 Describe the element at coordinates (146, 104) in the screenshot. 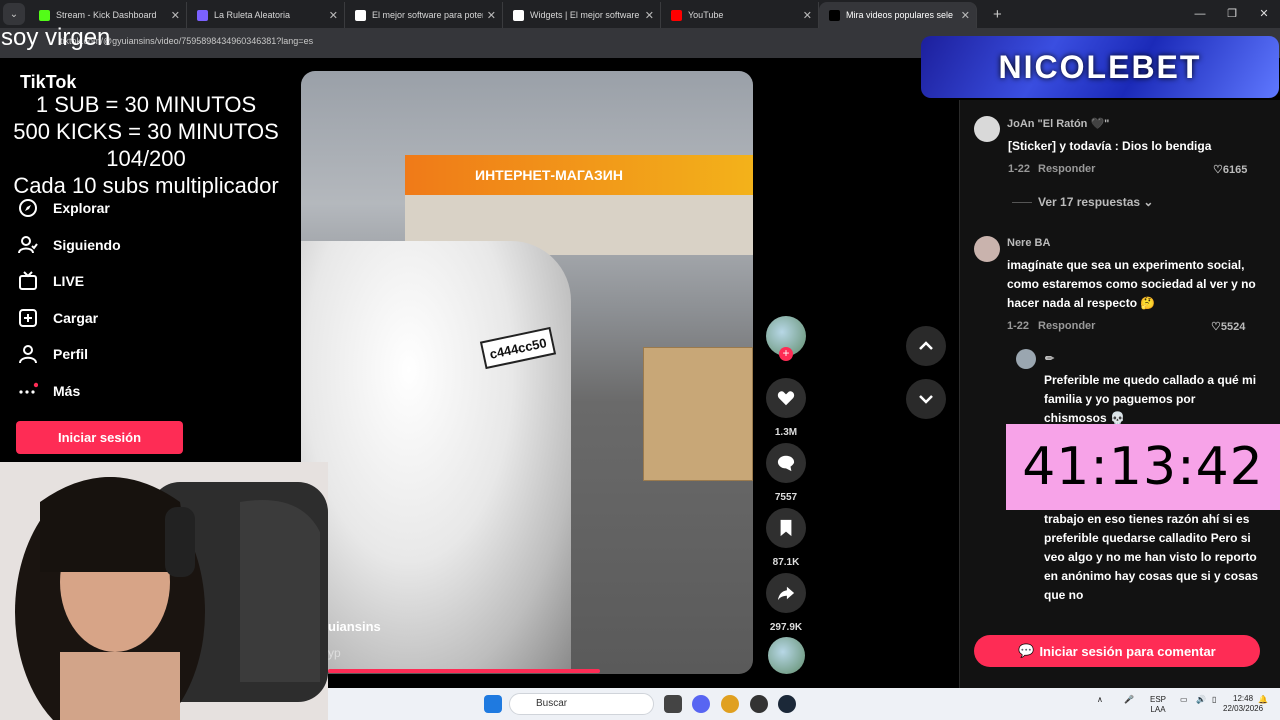

I see `overlay-line: 1 SUB = 30 MINUTOS` at that location.